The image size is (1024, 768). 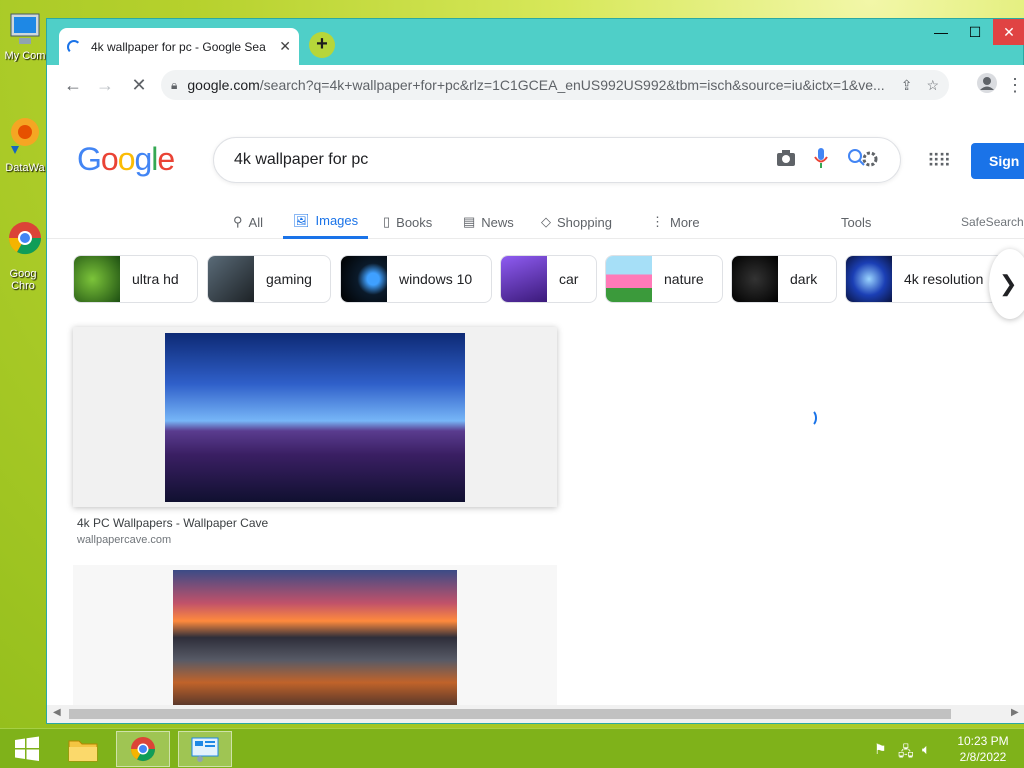 What do you see at coordinates (1006, 284) in the screenshot?
I see `chevron-right-icon: ❯` at bounding box center [1006, 284].